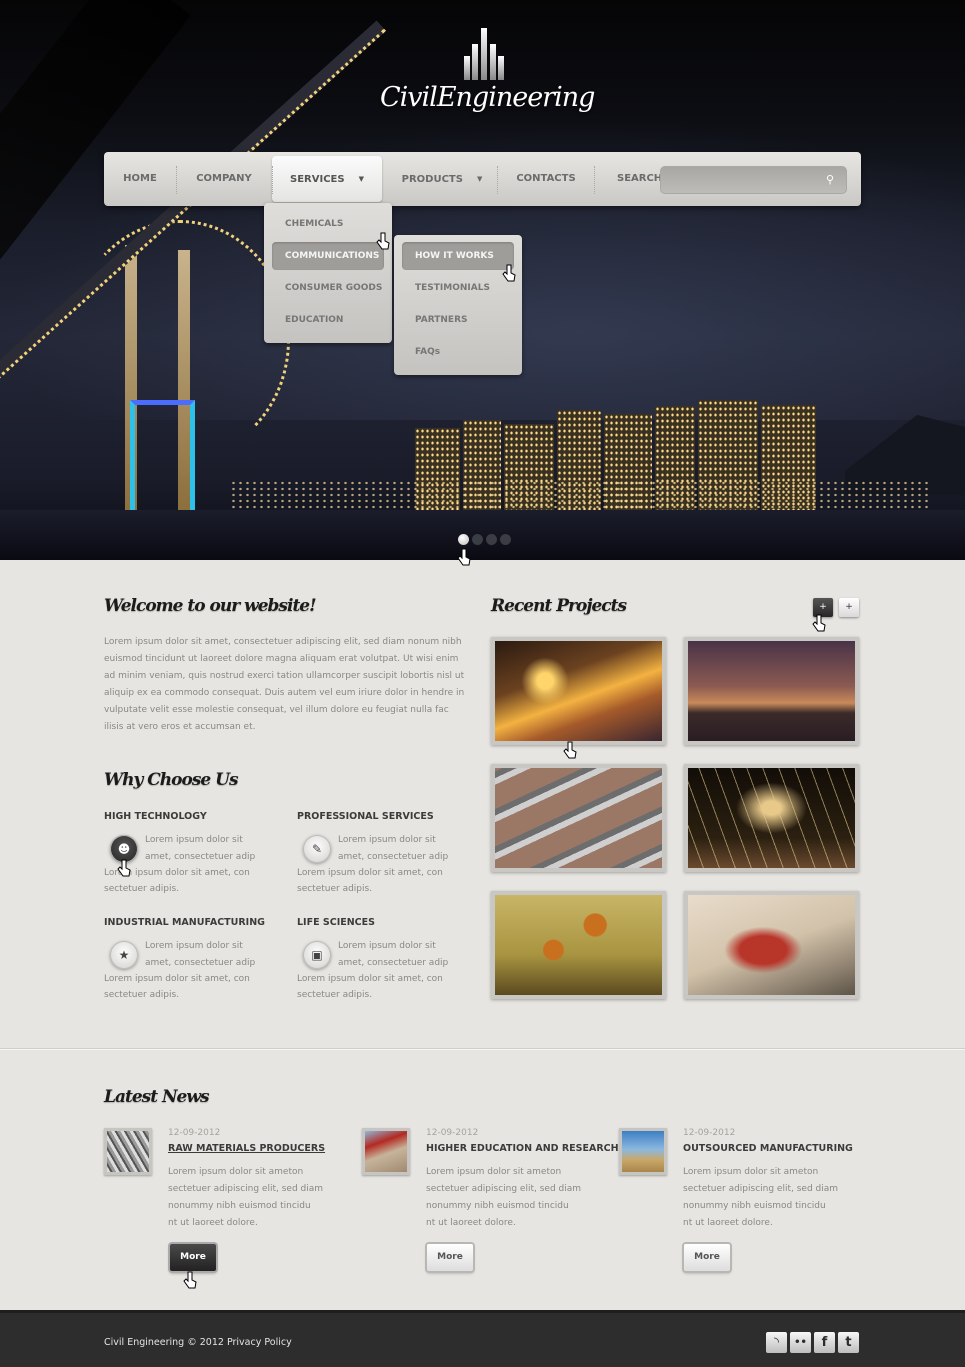 This screenshot has height=1367, width=965. I want to click on nav-item-products: PRODUCTS ▼, so click(442, 179).